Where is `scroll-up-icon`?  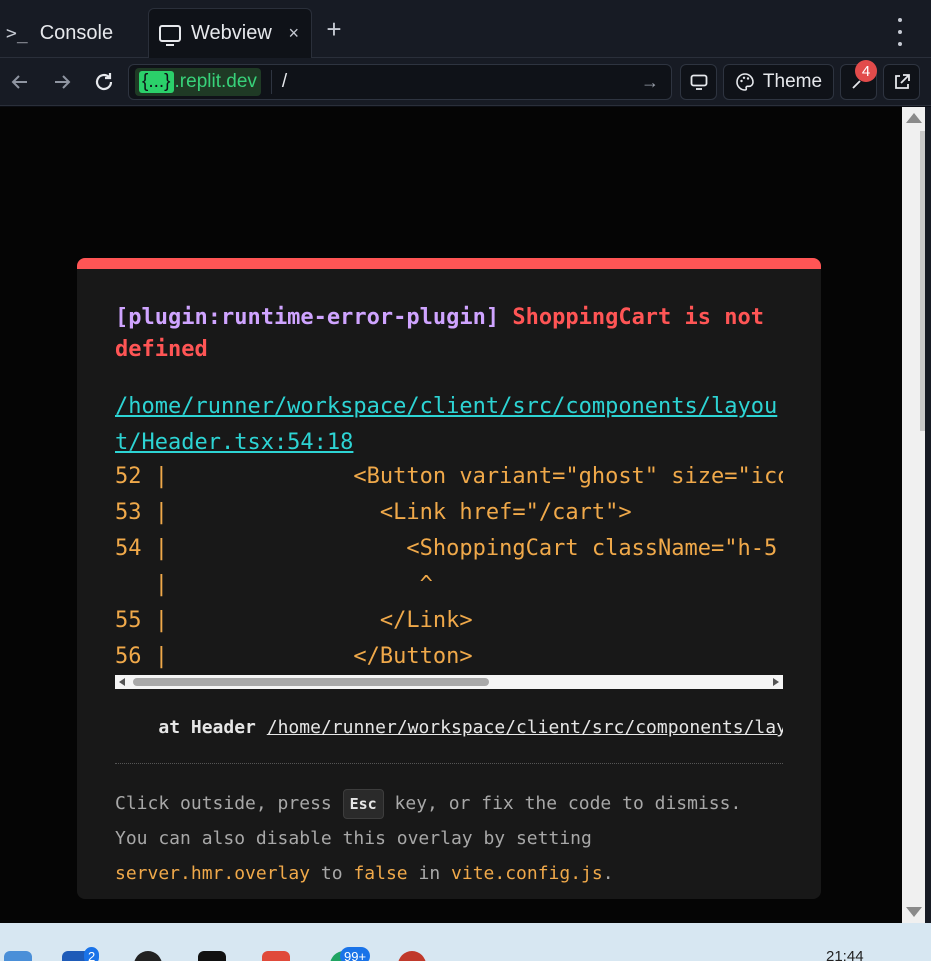
scroll-up-icon is located at coordinates (914, 118).